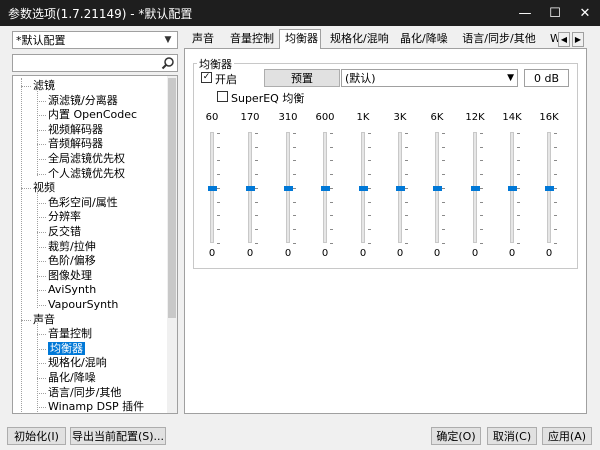 This screenshot has height=450, width=600. Describe the element at coordinates (400, 117) in the screenshot. I see `band-frequency-label: 3K` at that location.